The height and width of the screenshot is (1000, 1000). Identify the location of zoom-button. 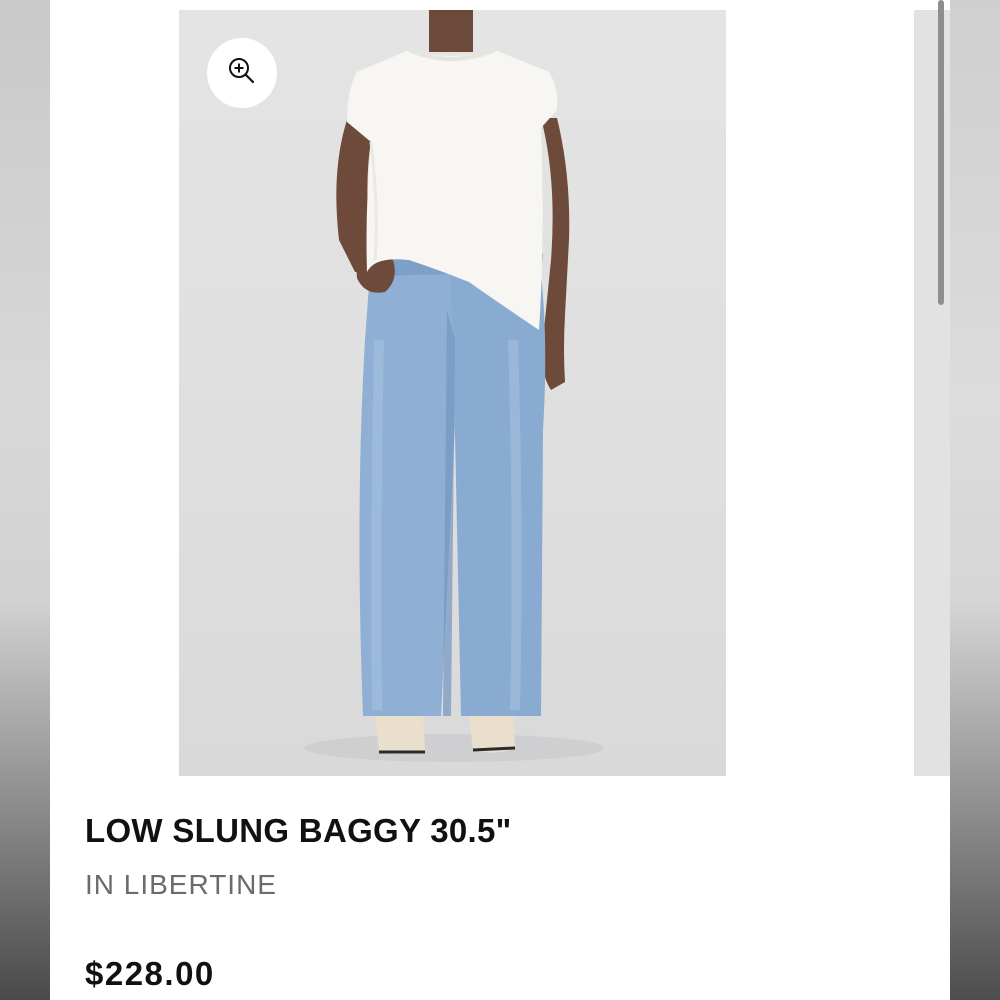
(242, 73).